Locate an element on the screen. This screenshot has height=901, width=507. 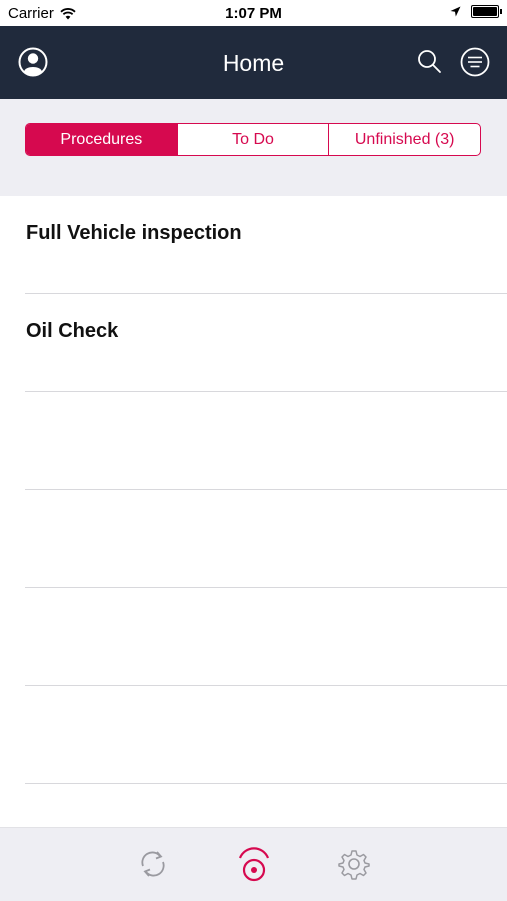
status-right is located at coordinates (476, 11).